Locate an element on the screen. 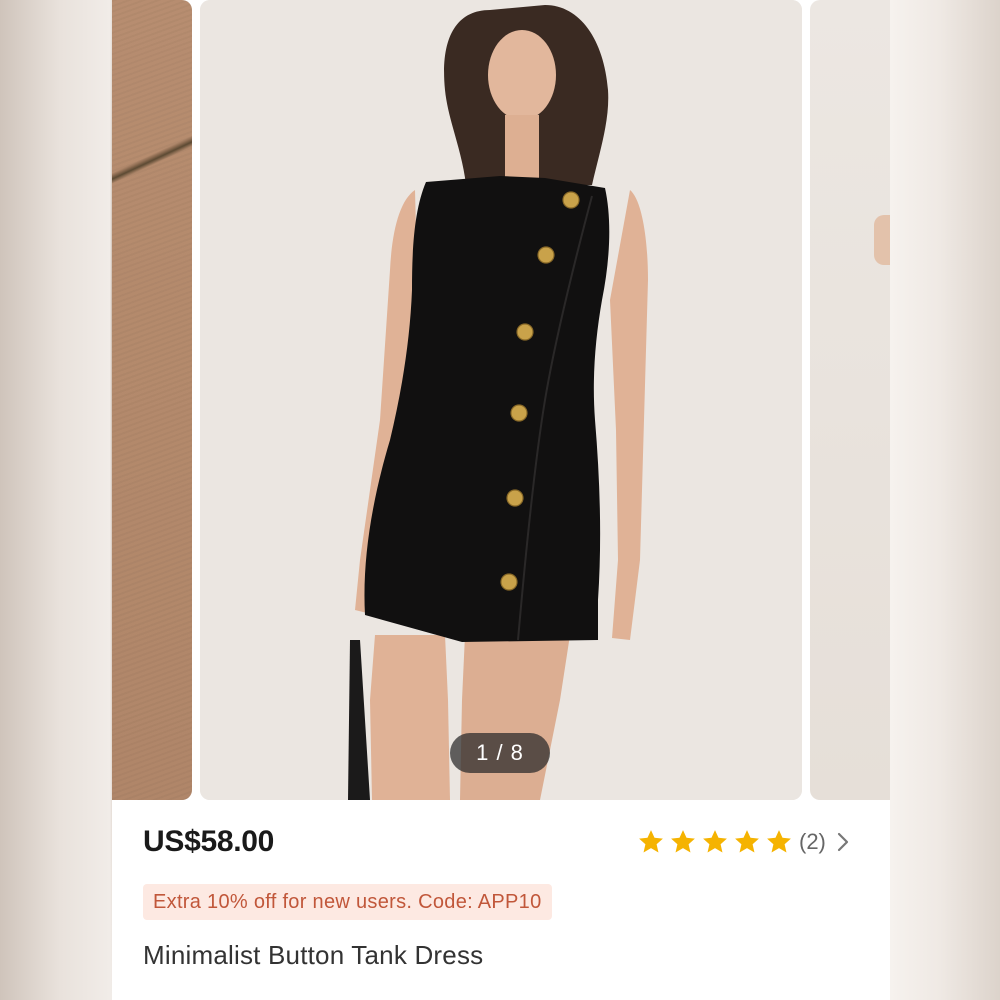 The height and width of the screenshot is (1000, 1000). product-price: US$58.00 is located at coordinates (209, 841).